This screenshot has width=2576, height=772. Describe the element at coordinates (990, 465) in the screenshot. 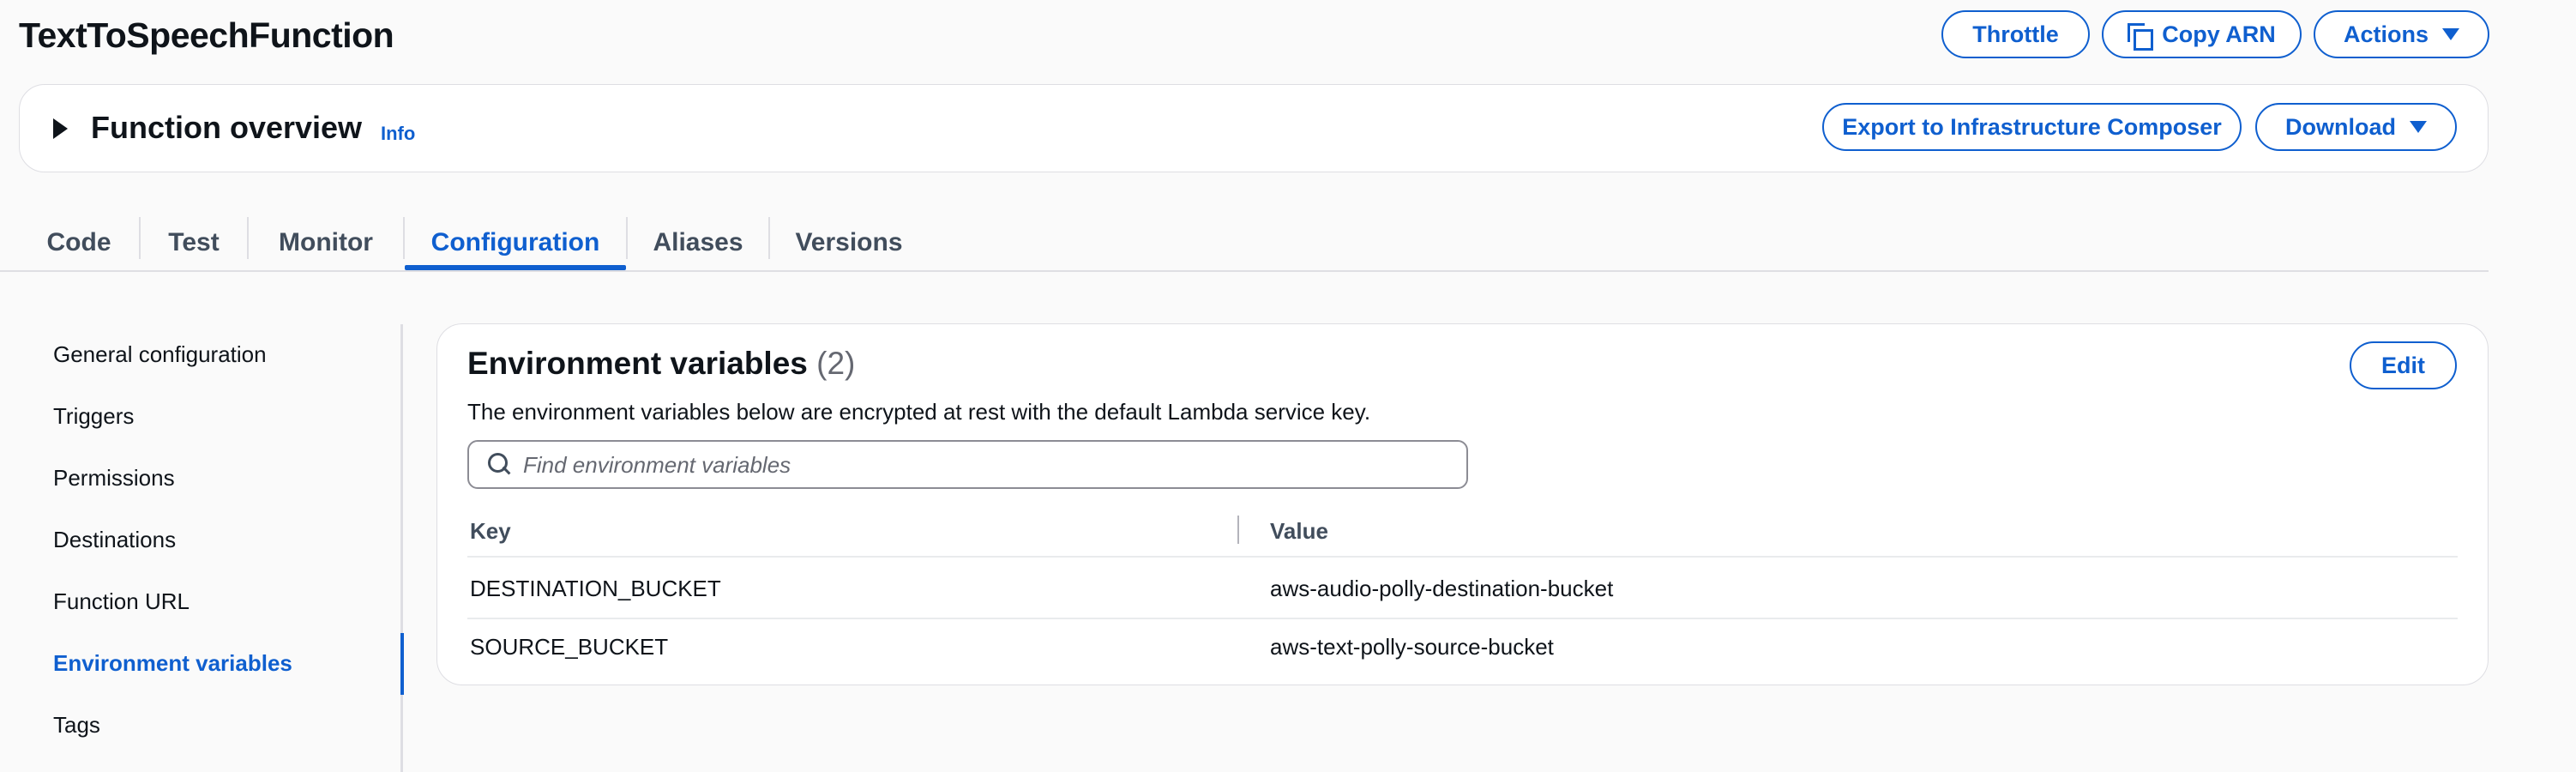

I see `search-input` at that location.